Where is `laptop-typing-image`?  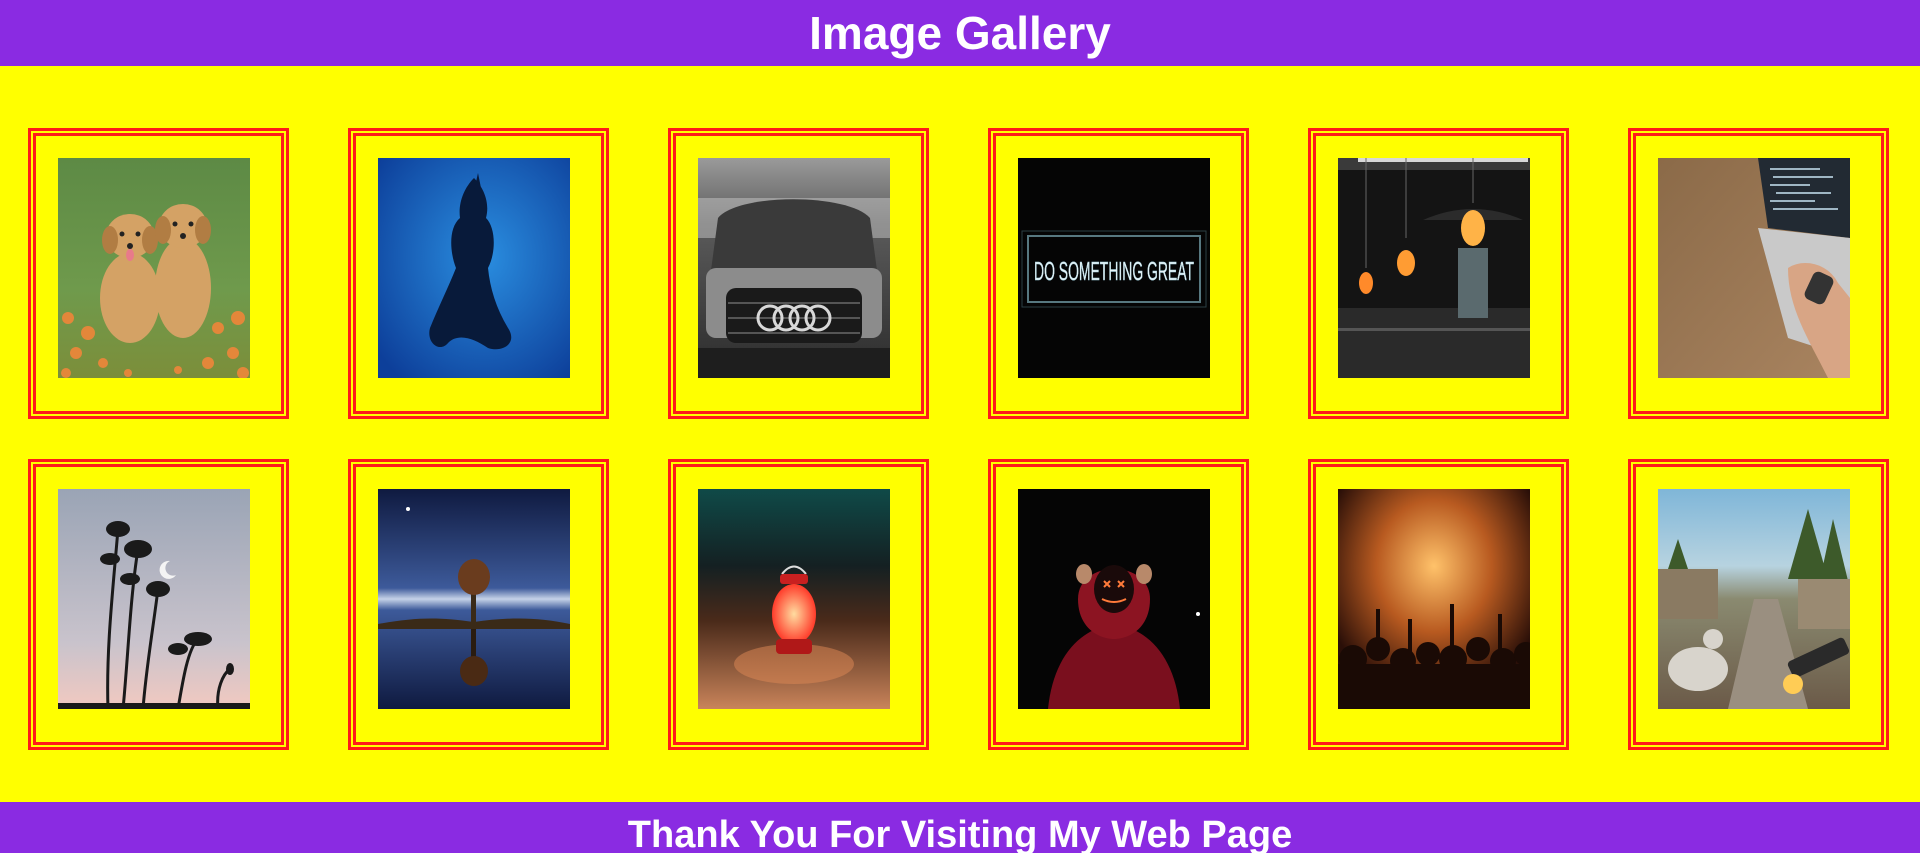
laptop-typing-image is located at coordinates (1754, 268).